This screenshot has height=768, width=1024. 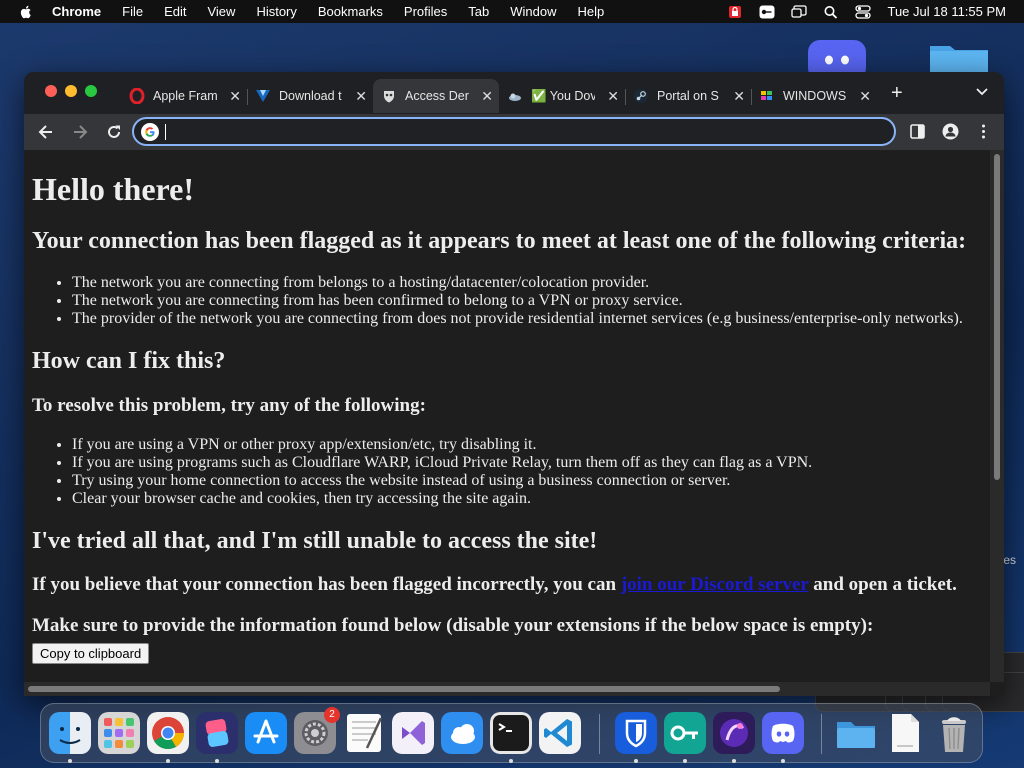 I want to click on chrome-menu-icon, so click(x=983, y=131).